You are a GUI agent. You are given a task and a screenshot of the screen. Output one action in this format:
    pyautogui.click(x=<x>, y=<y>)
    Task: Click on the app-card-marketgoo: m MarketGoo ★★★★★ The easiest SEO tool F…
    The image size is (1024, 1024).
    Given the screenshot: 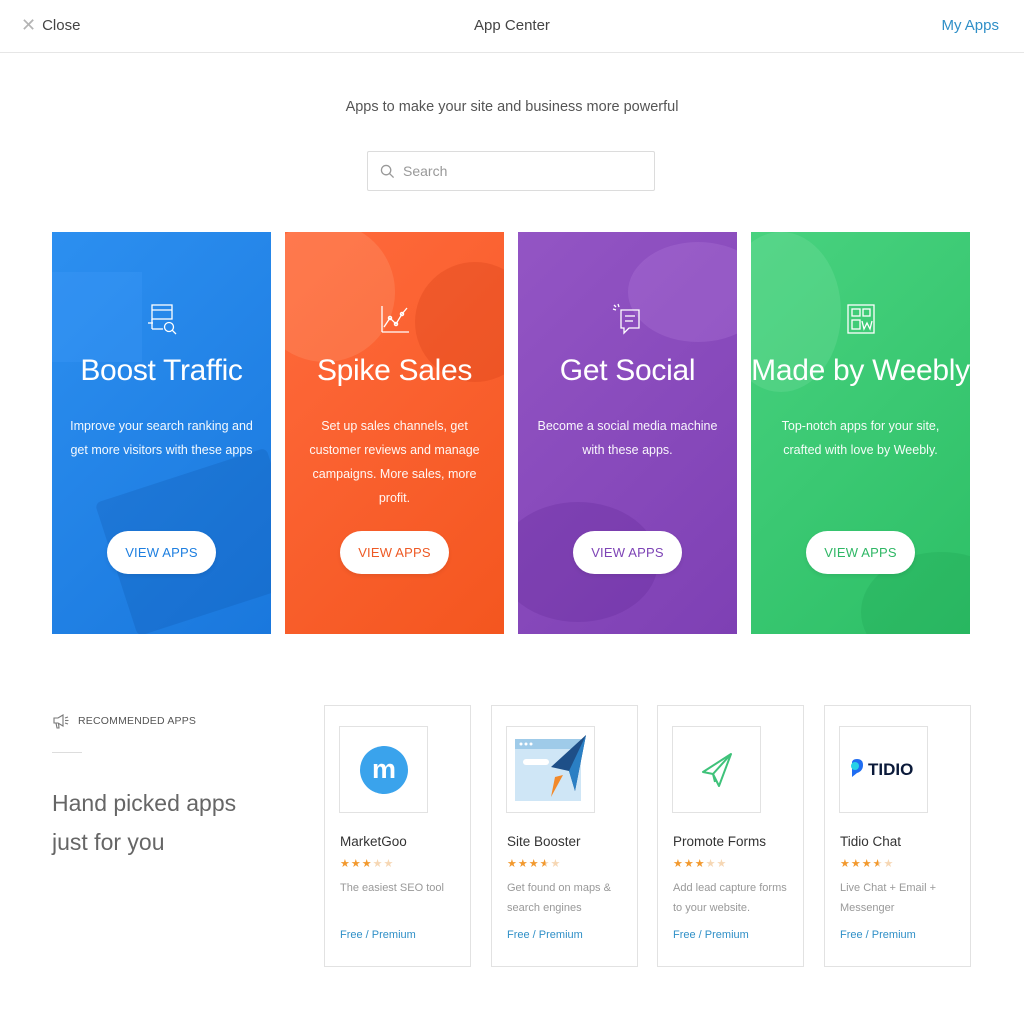 What is the action you would take?
    pyautogui.click(x=397, y=836)
    